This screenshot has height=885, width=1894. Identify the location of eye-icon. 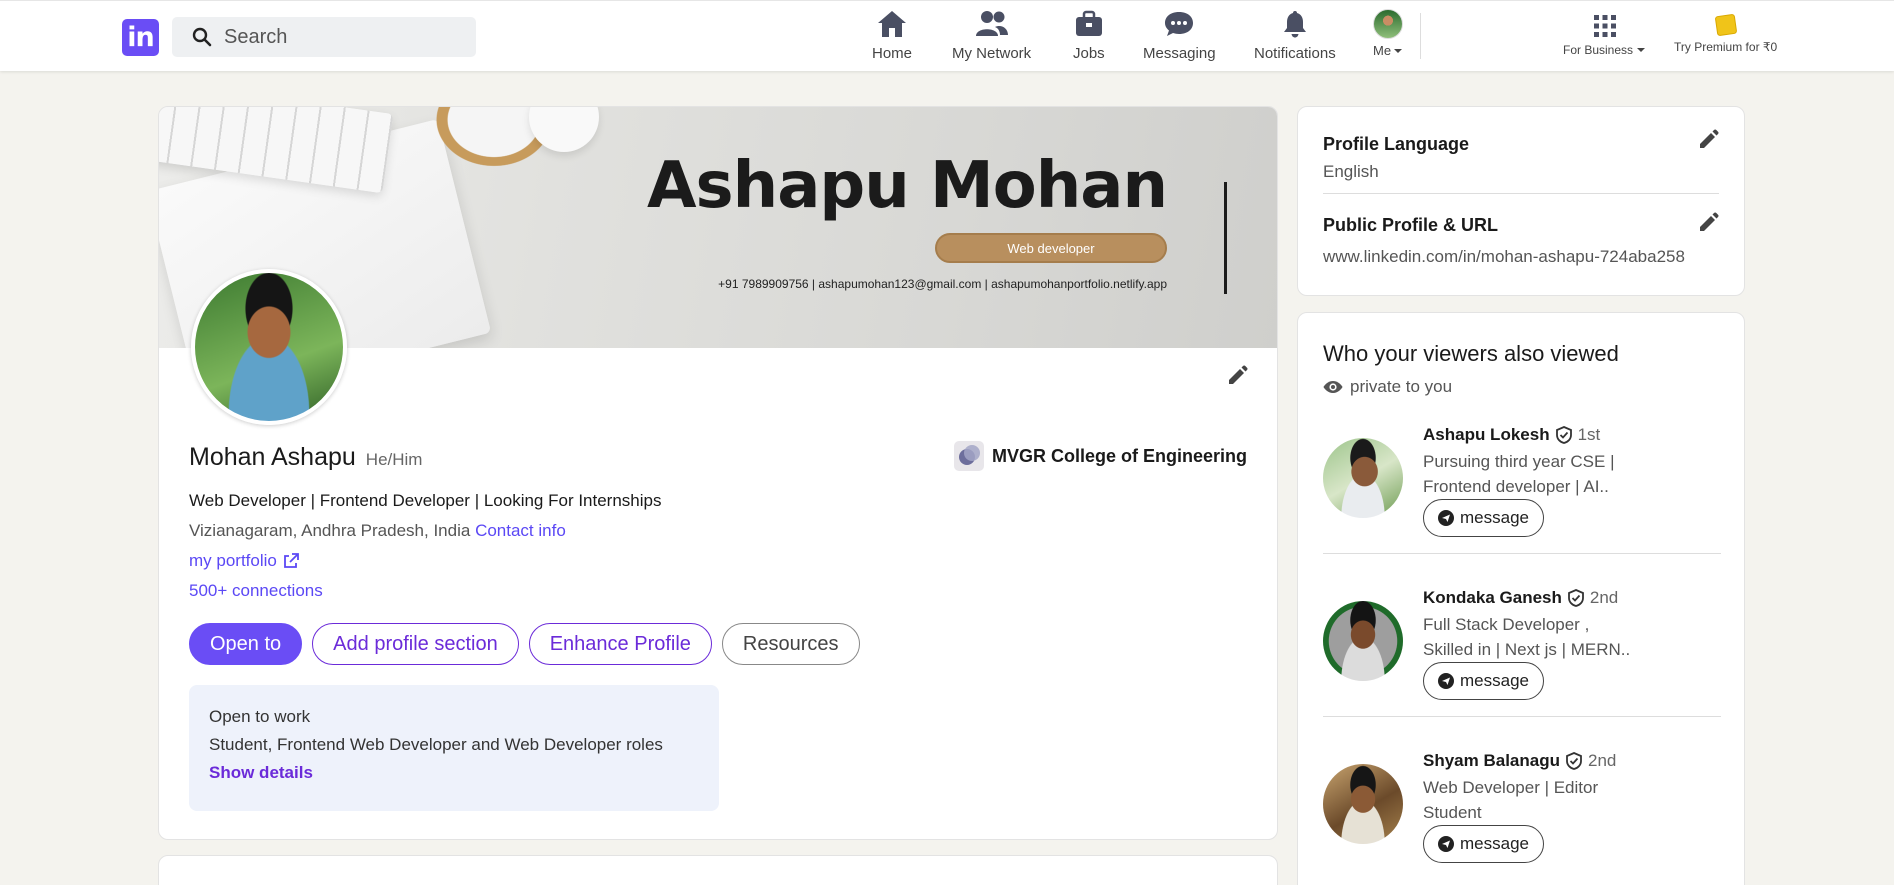
(1333, 387).